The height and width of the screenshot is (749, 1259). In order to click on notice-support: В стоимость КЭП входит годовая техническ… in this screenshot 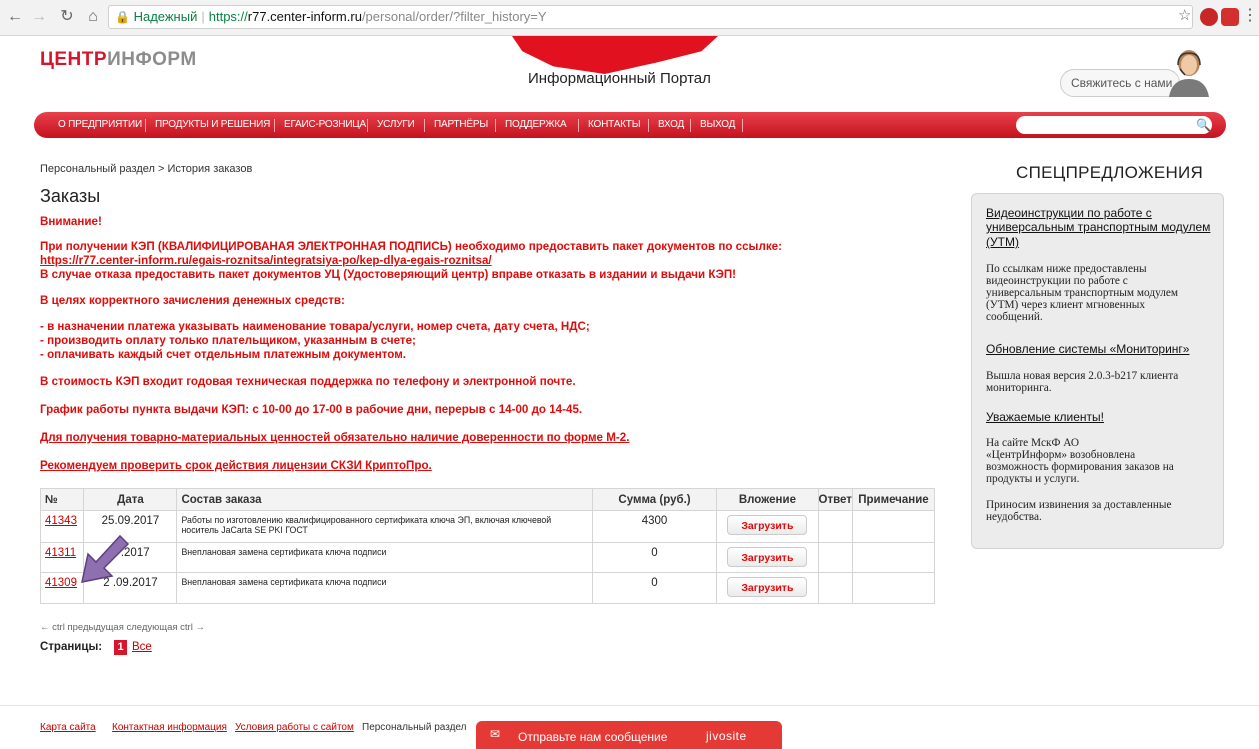, I will do `click(308, 381)`.